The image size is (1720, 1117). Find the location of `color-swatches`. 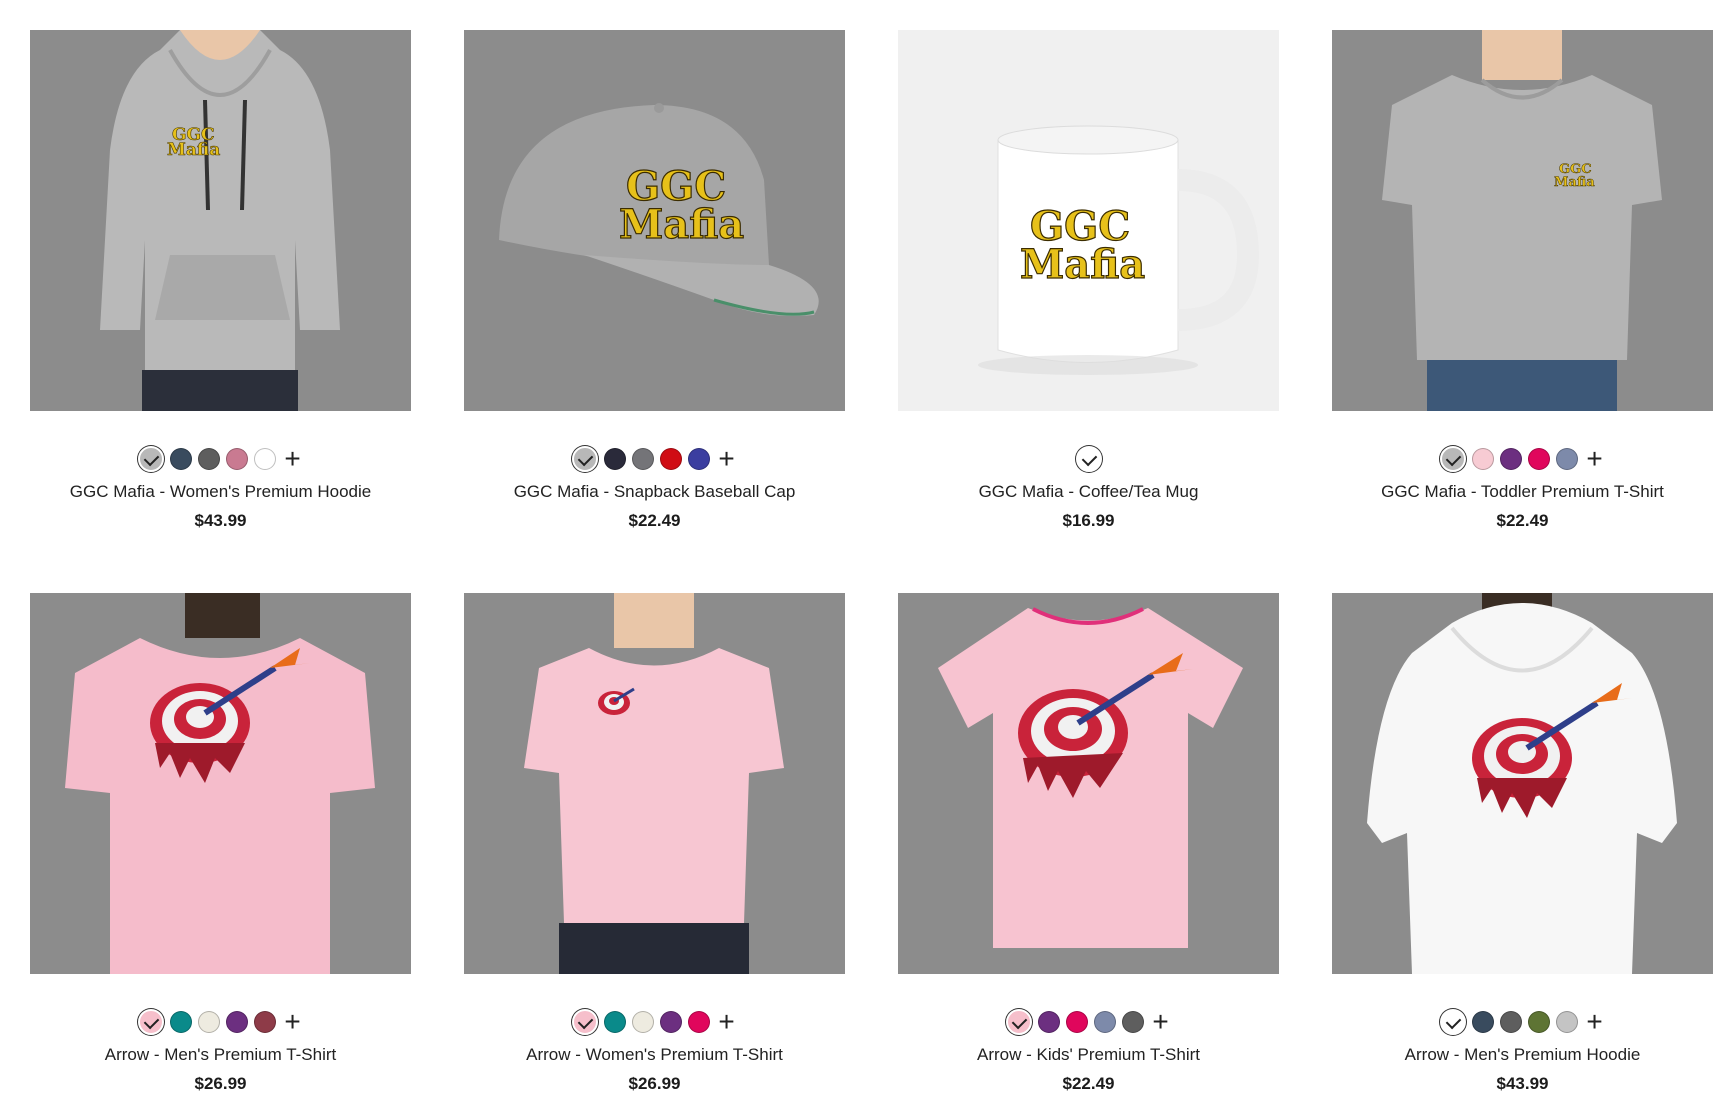

color-swatches is located at coordinates (1088, 459).